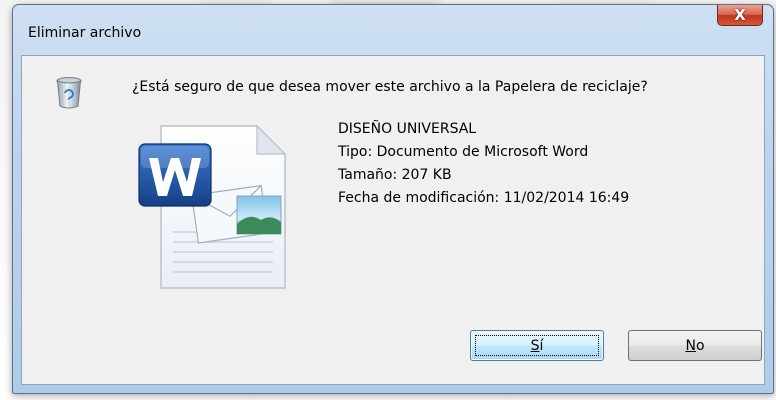  Describe the element at coordinates (690, 345) in the screenshot. I see `no-mnemonic: N` at that location.